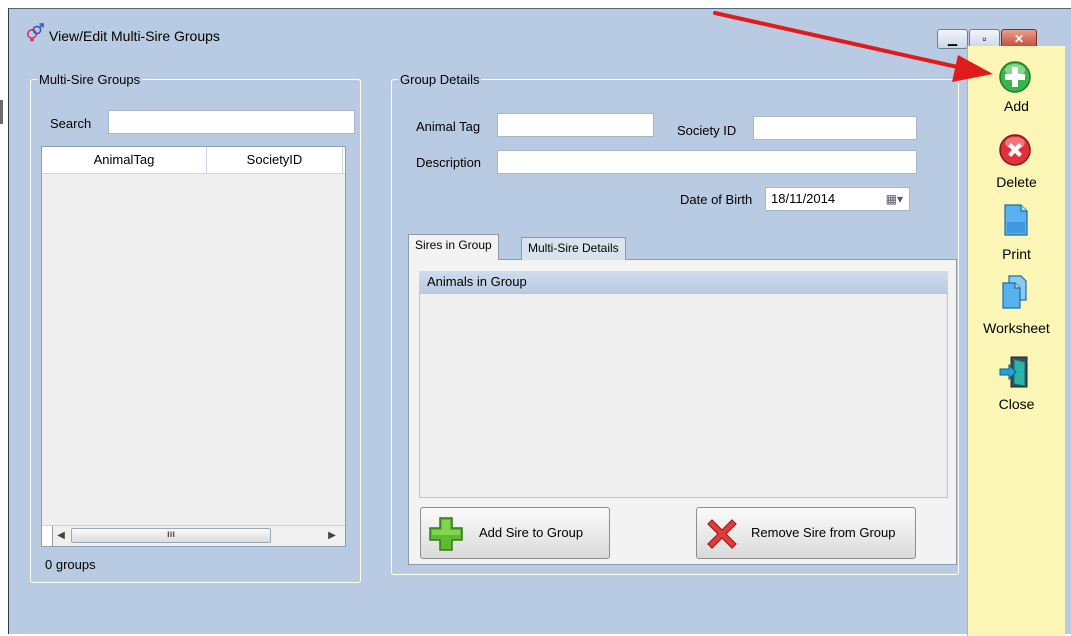  What do you see at coordinates (1015, 77) in the screenshot?
I see `add-icon` at bounding box center [1015, 77].